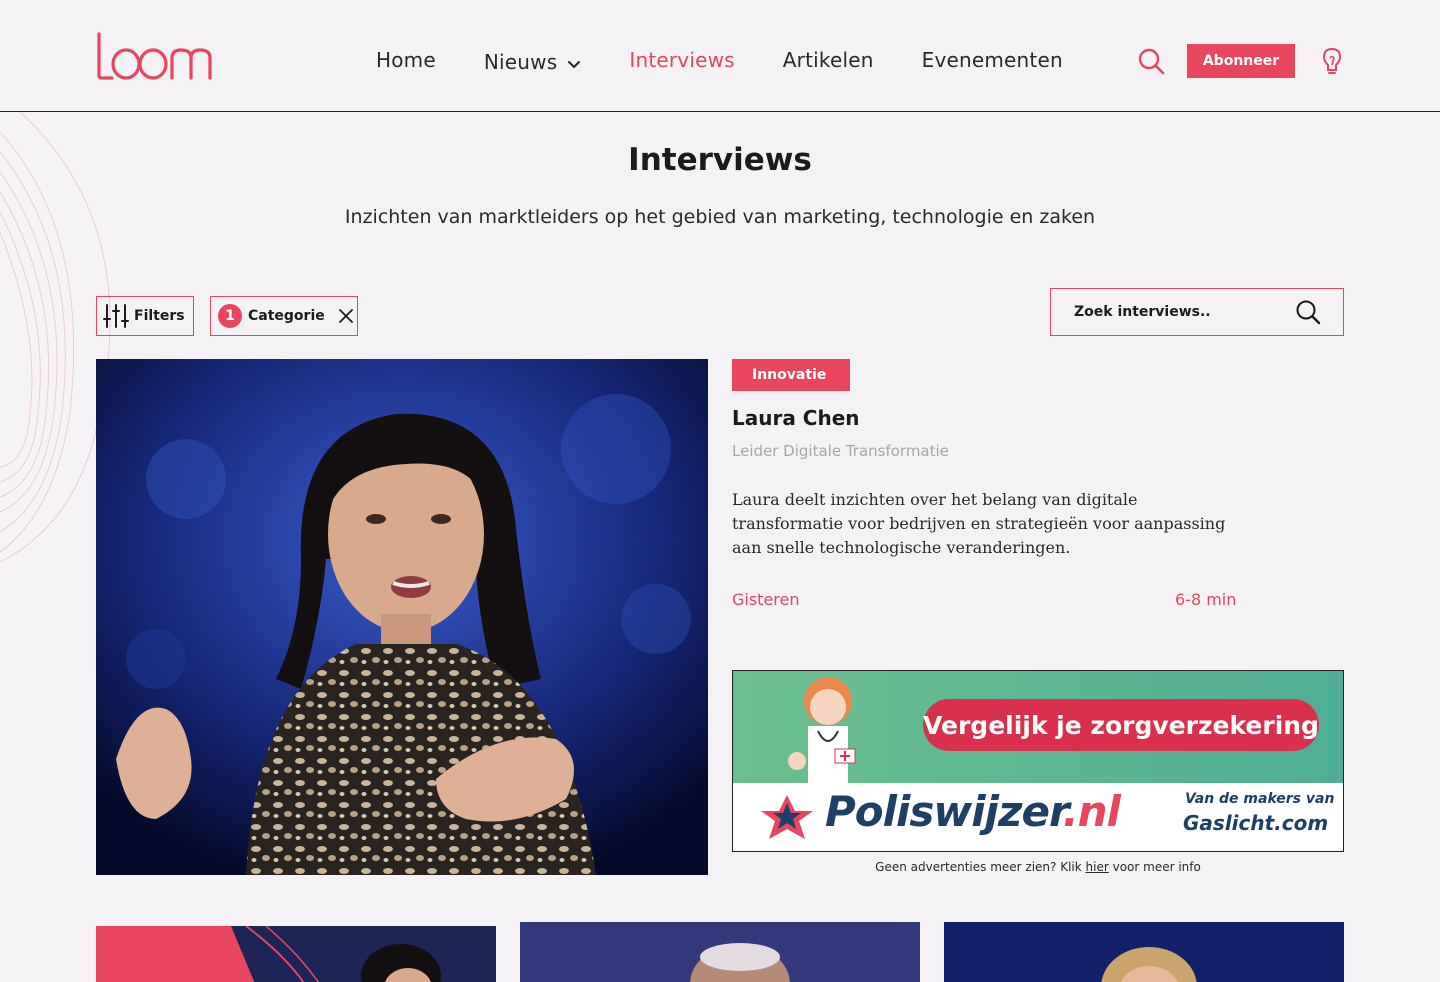 The width and height of the screenshot is (1440, 982). Describe the element at coordinates (230, 316) in the screenshot. I see `category-count-badge: 1` at that location.